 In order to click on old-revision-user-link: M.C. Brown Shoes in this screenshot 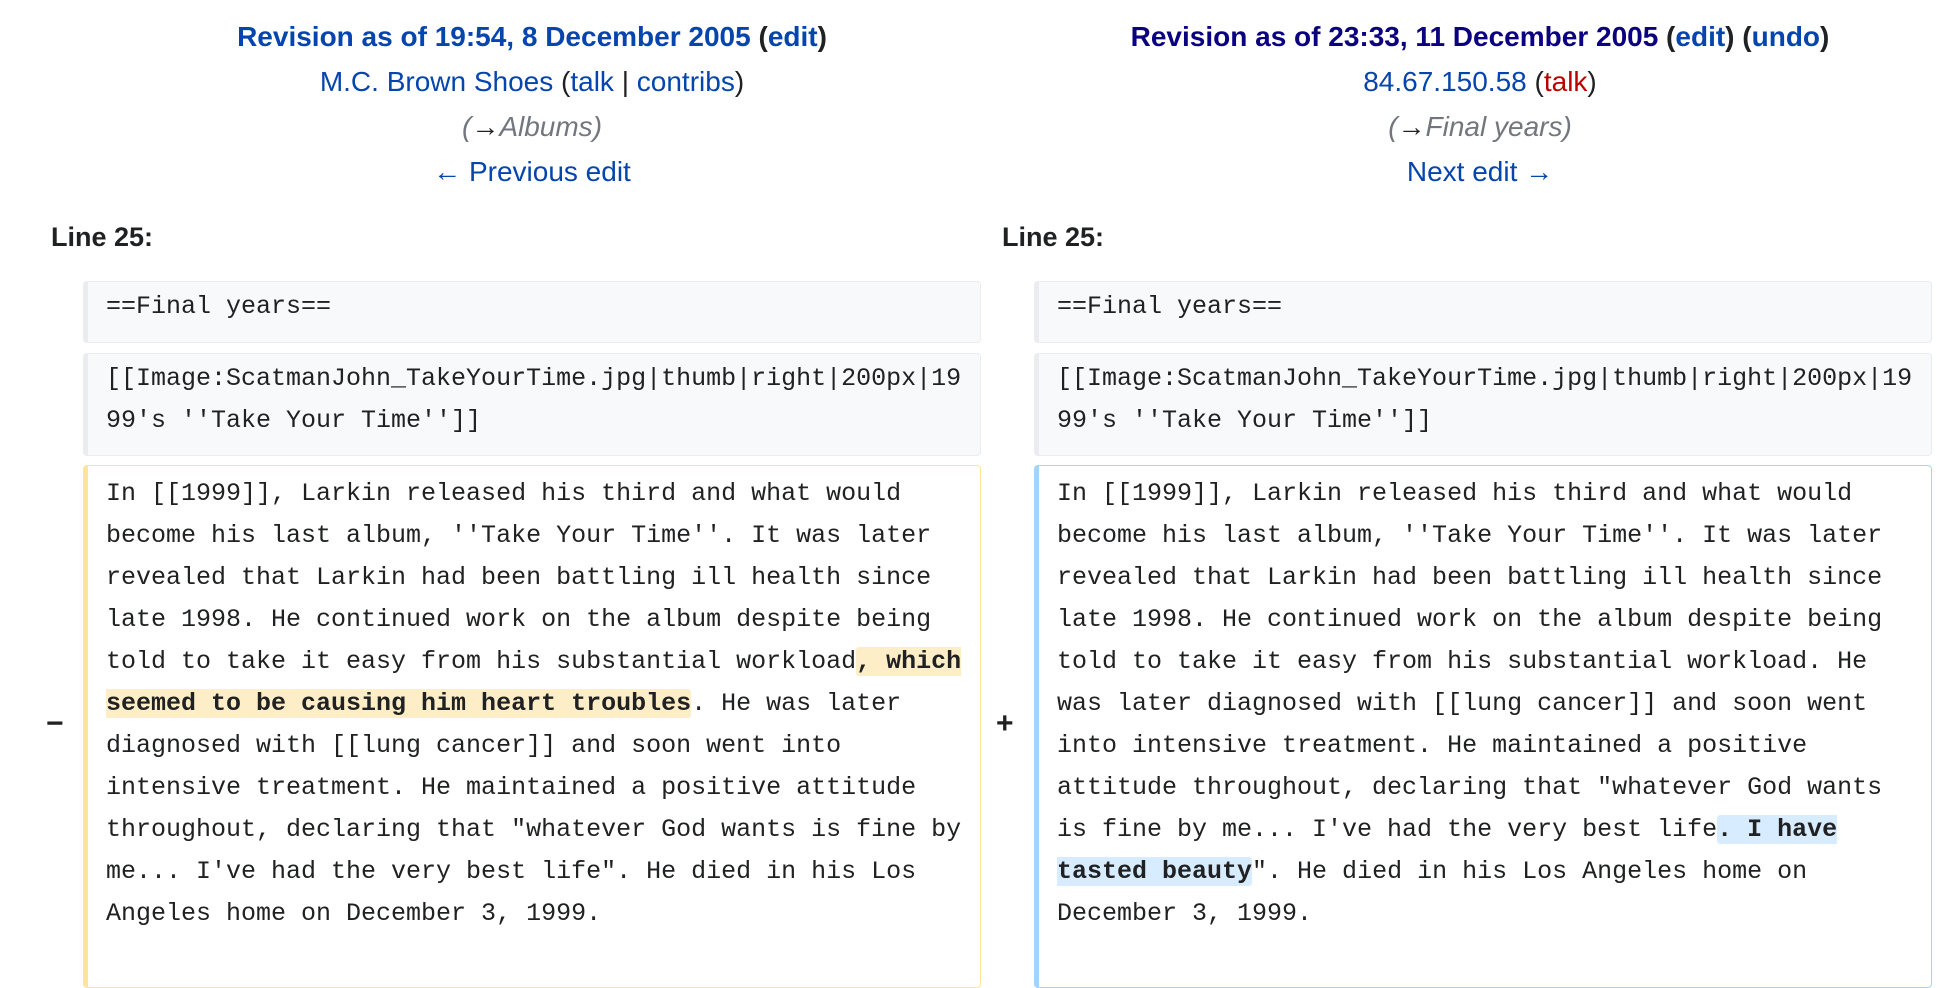, I will do `click(436, 81)`.